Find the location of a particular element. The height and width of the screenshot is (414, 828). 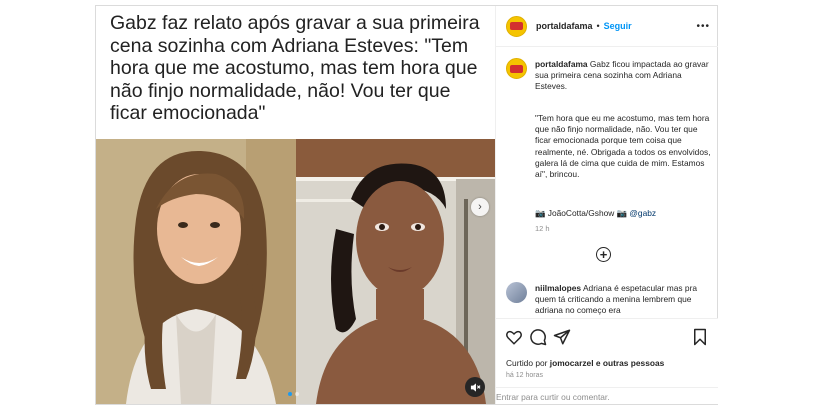

load-more-comments-button: + is located at coordinates (603, 254).